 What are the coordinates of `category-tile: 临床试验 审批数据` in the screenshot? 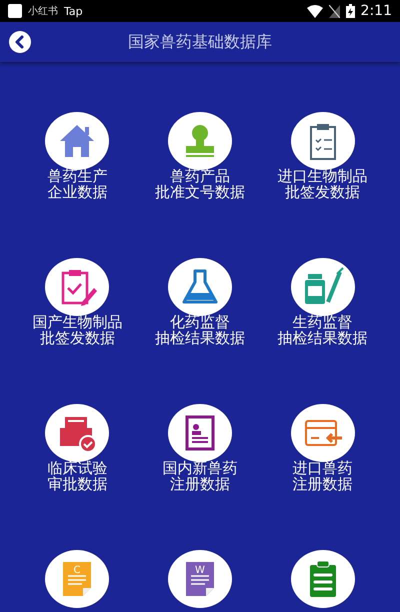 It's located at (77, 471).